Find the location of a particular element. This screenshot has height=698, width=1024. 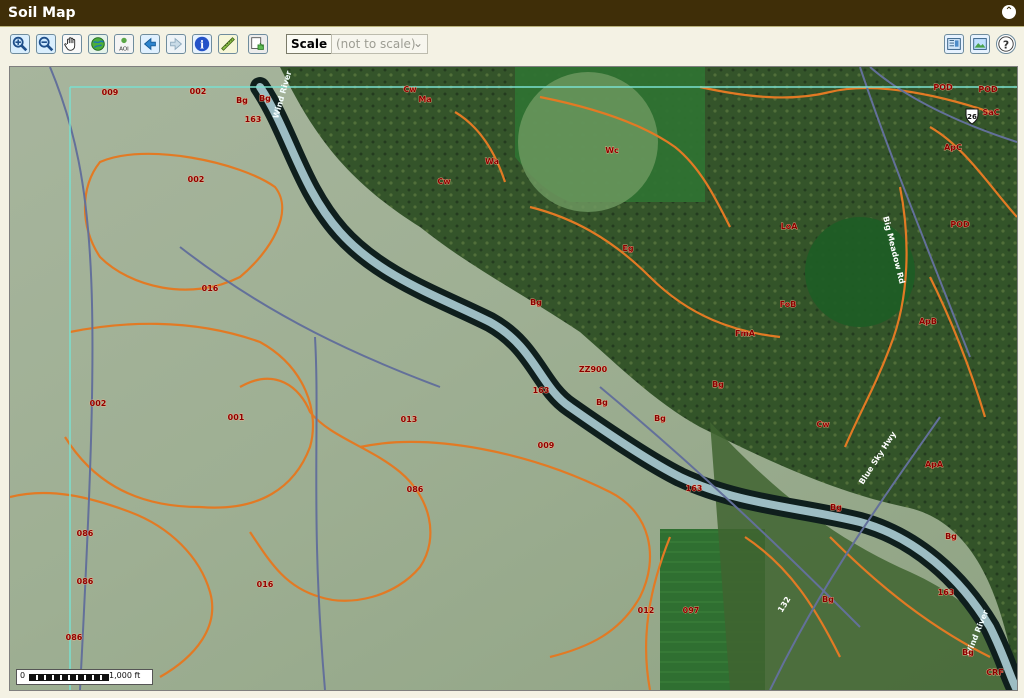

soil-unit-label: ApB is located at coordinates (928, 321).